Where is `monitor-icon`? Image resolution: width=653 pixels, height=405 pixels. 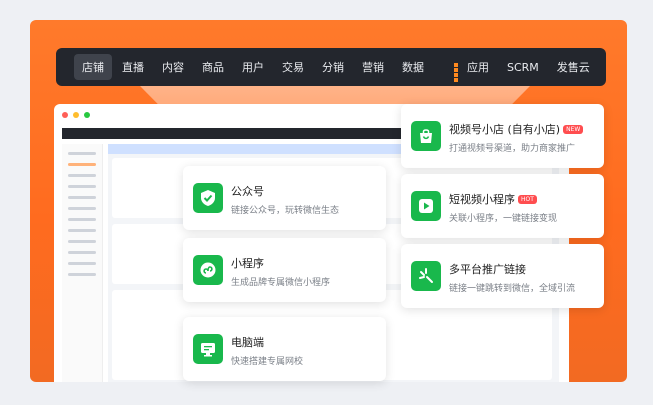
monitor-icon is located at coordinates (208, 349).